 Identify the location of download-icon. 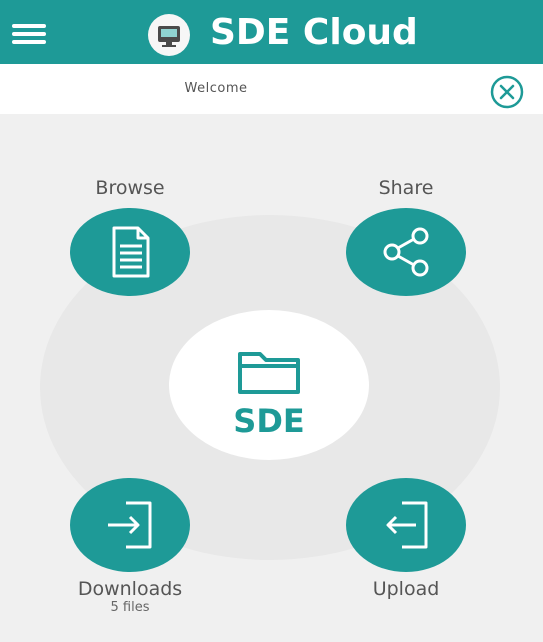
(130, 525).